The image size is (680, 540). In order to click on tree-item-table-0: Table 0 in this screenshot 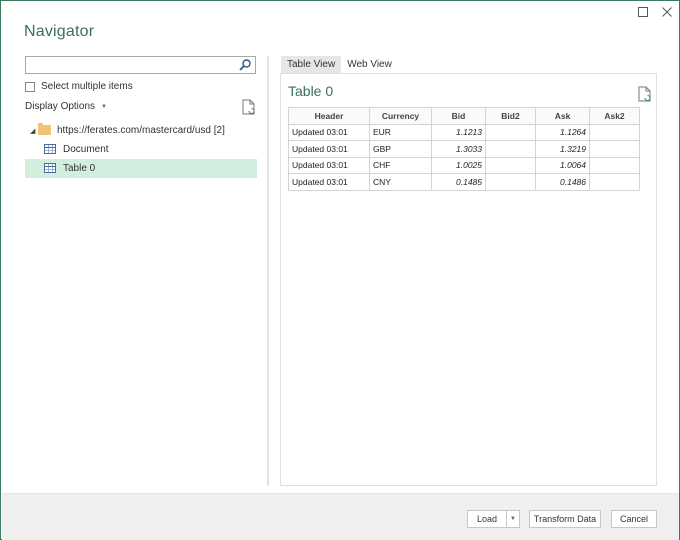, I will do `click(141, 168)`.